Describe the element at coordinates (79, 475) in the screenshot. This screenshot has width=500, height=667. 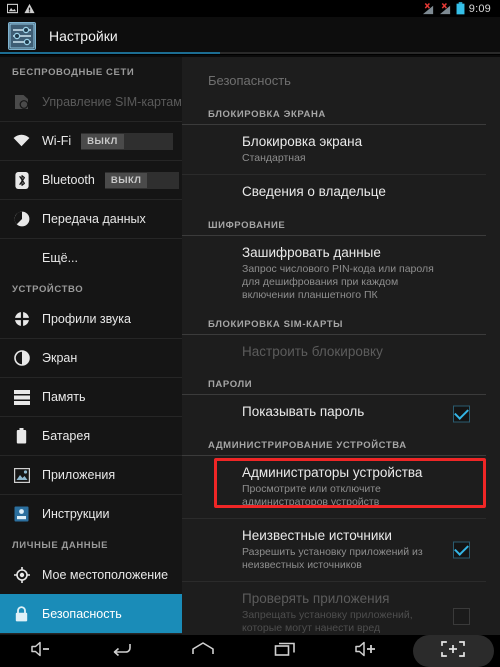
I see `sidebar-item-label: Приложения` at that location.